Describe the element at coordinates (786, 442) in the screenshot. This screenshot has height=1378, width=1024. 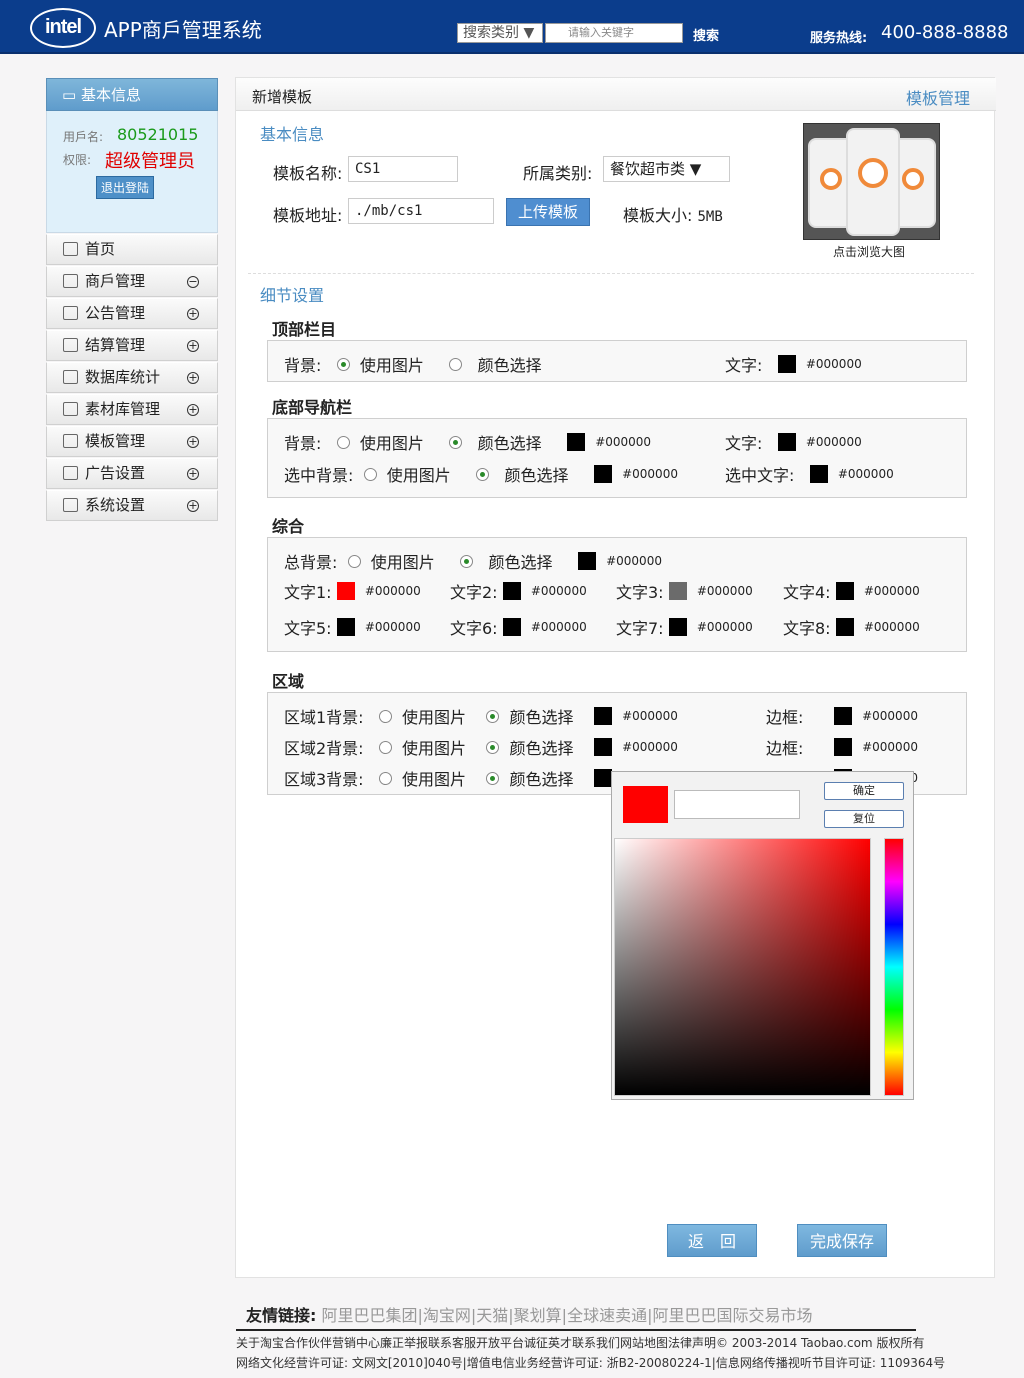
I see `bottom-nav-text-swatch` at that location.